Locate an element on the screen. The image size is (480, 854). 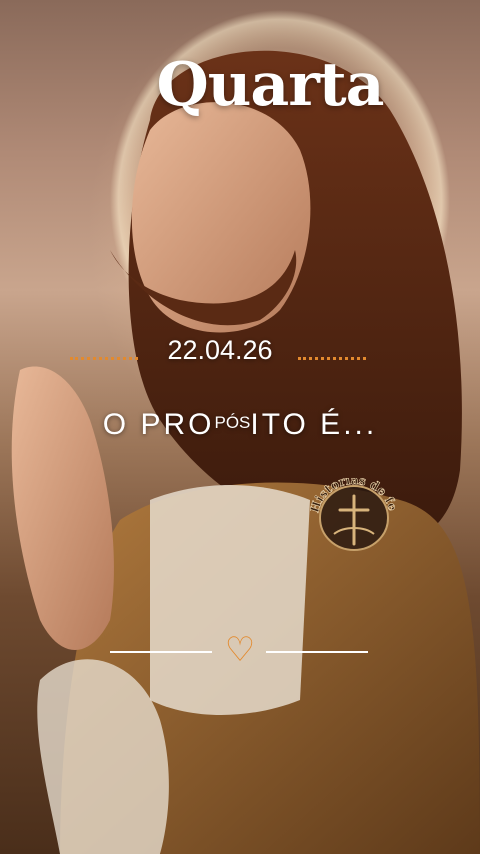
historias-de-fe-logo: Historias de fe is located at coordinates (354, 514).